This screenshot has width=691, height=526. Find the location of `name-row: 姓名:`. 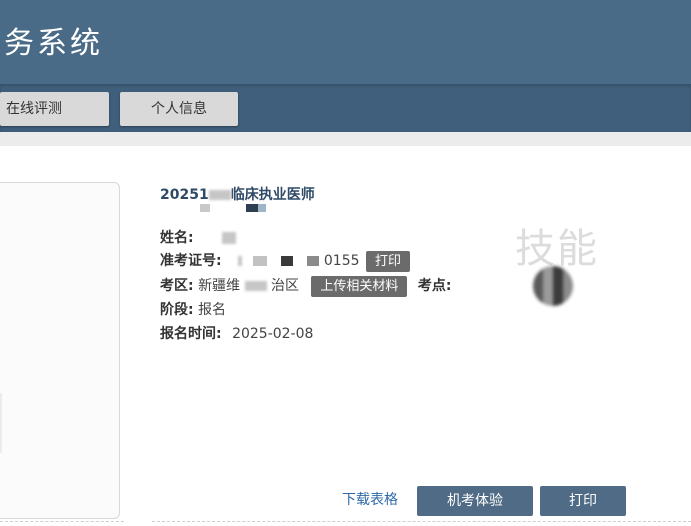

name-row: 姓名: is located at coordinates (198, 237).